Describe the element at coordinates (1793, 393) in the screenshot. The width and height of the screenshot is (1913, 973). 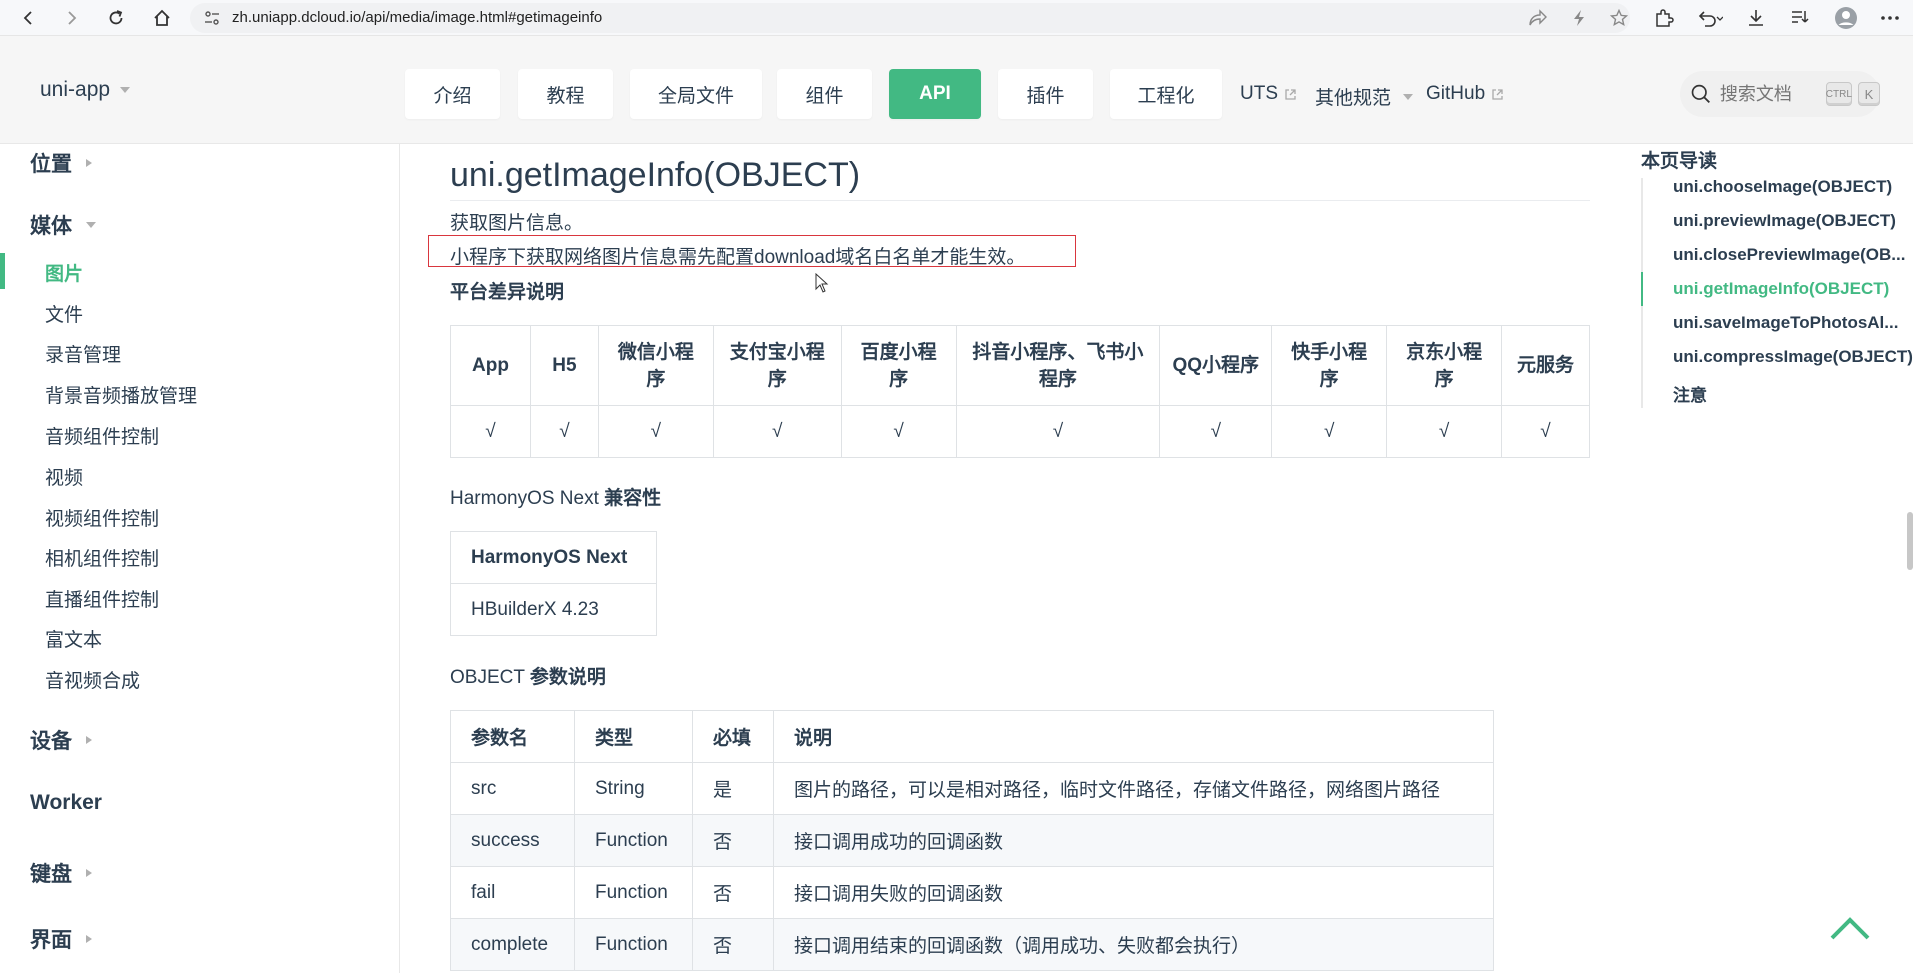
I see `toc-item: 注意` at that location.